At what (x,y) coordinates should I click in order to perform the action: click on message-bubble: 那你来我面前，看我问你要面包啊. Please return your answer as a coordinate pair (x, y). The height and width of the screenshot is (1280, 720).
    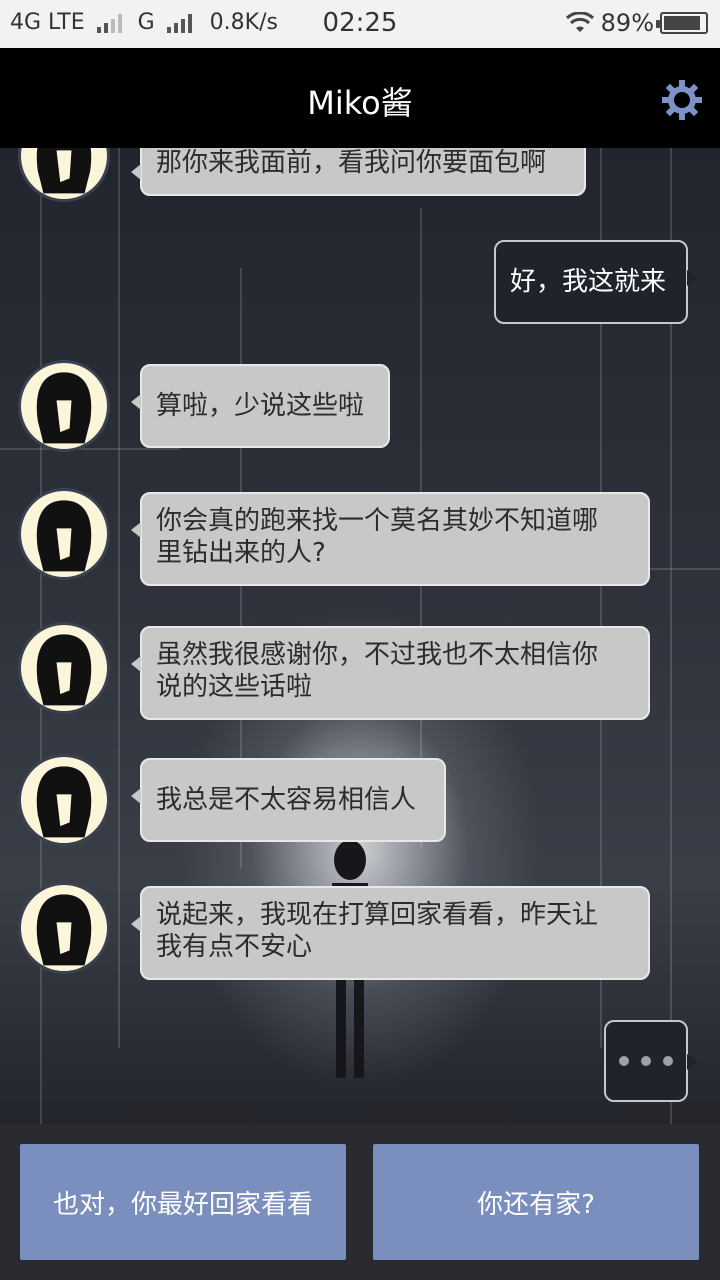
    Looking at the image, I should click on (358, 172).